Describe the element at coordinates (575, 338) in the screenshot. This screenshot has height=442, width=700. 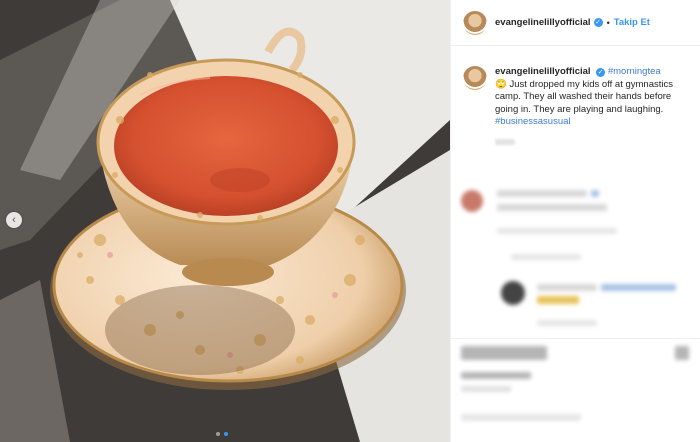
I see `divider` at that location.